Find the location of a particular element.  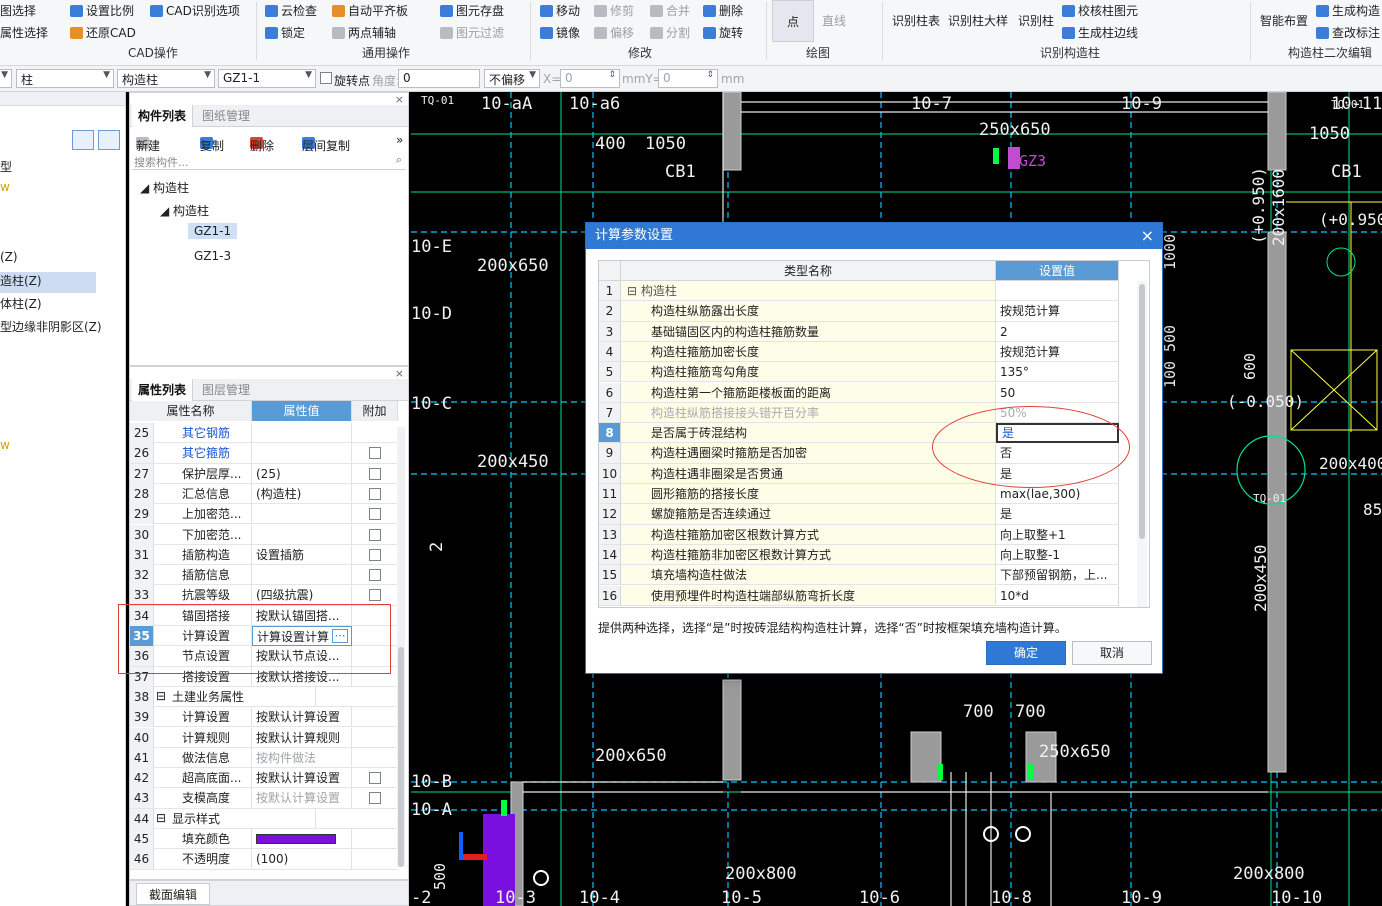

ribbon-split: 分割 is located at coordinates (670, 32).